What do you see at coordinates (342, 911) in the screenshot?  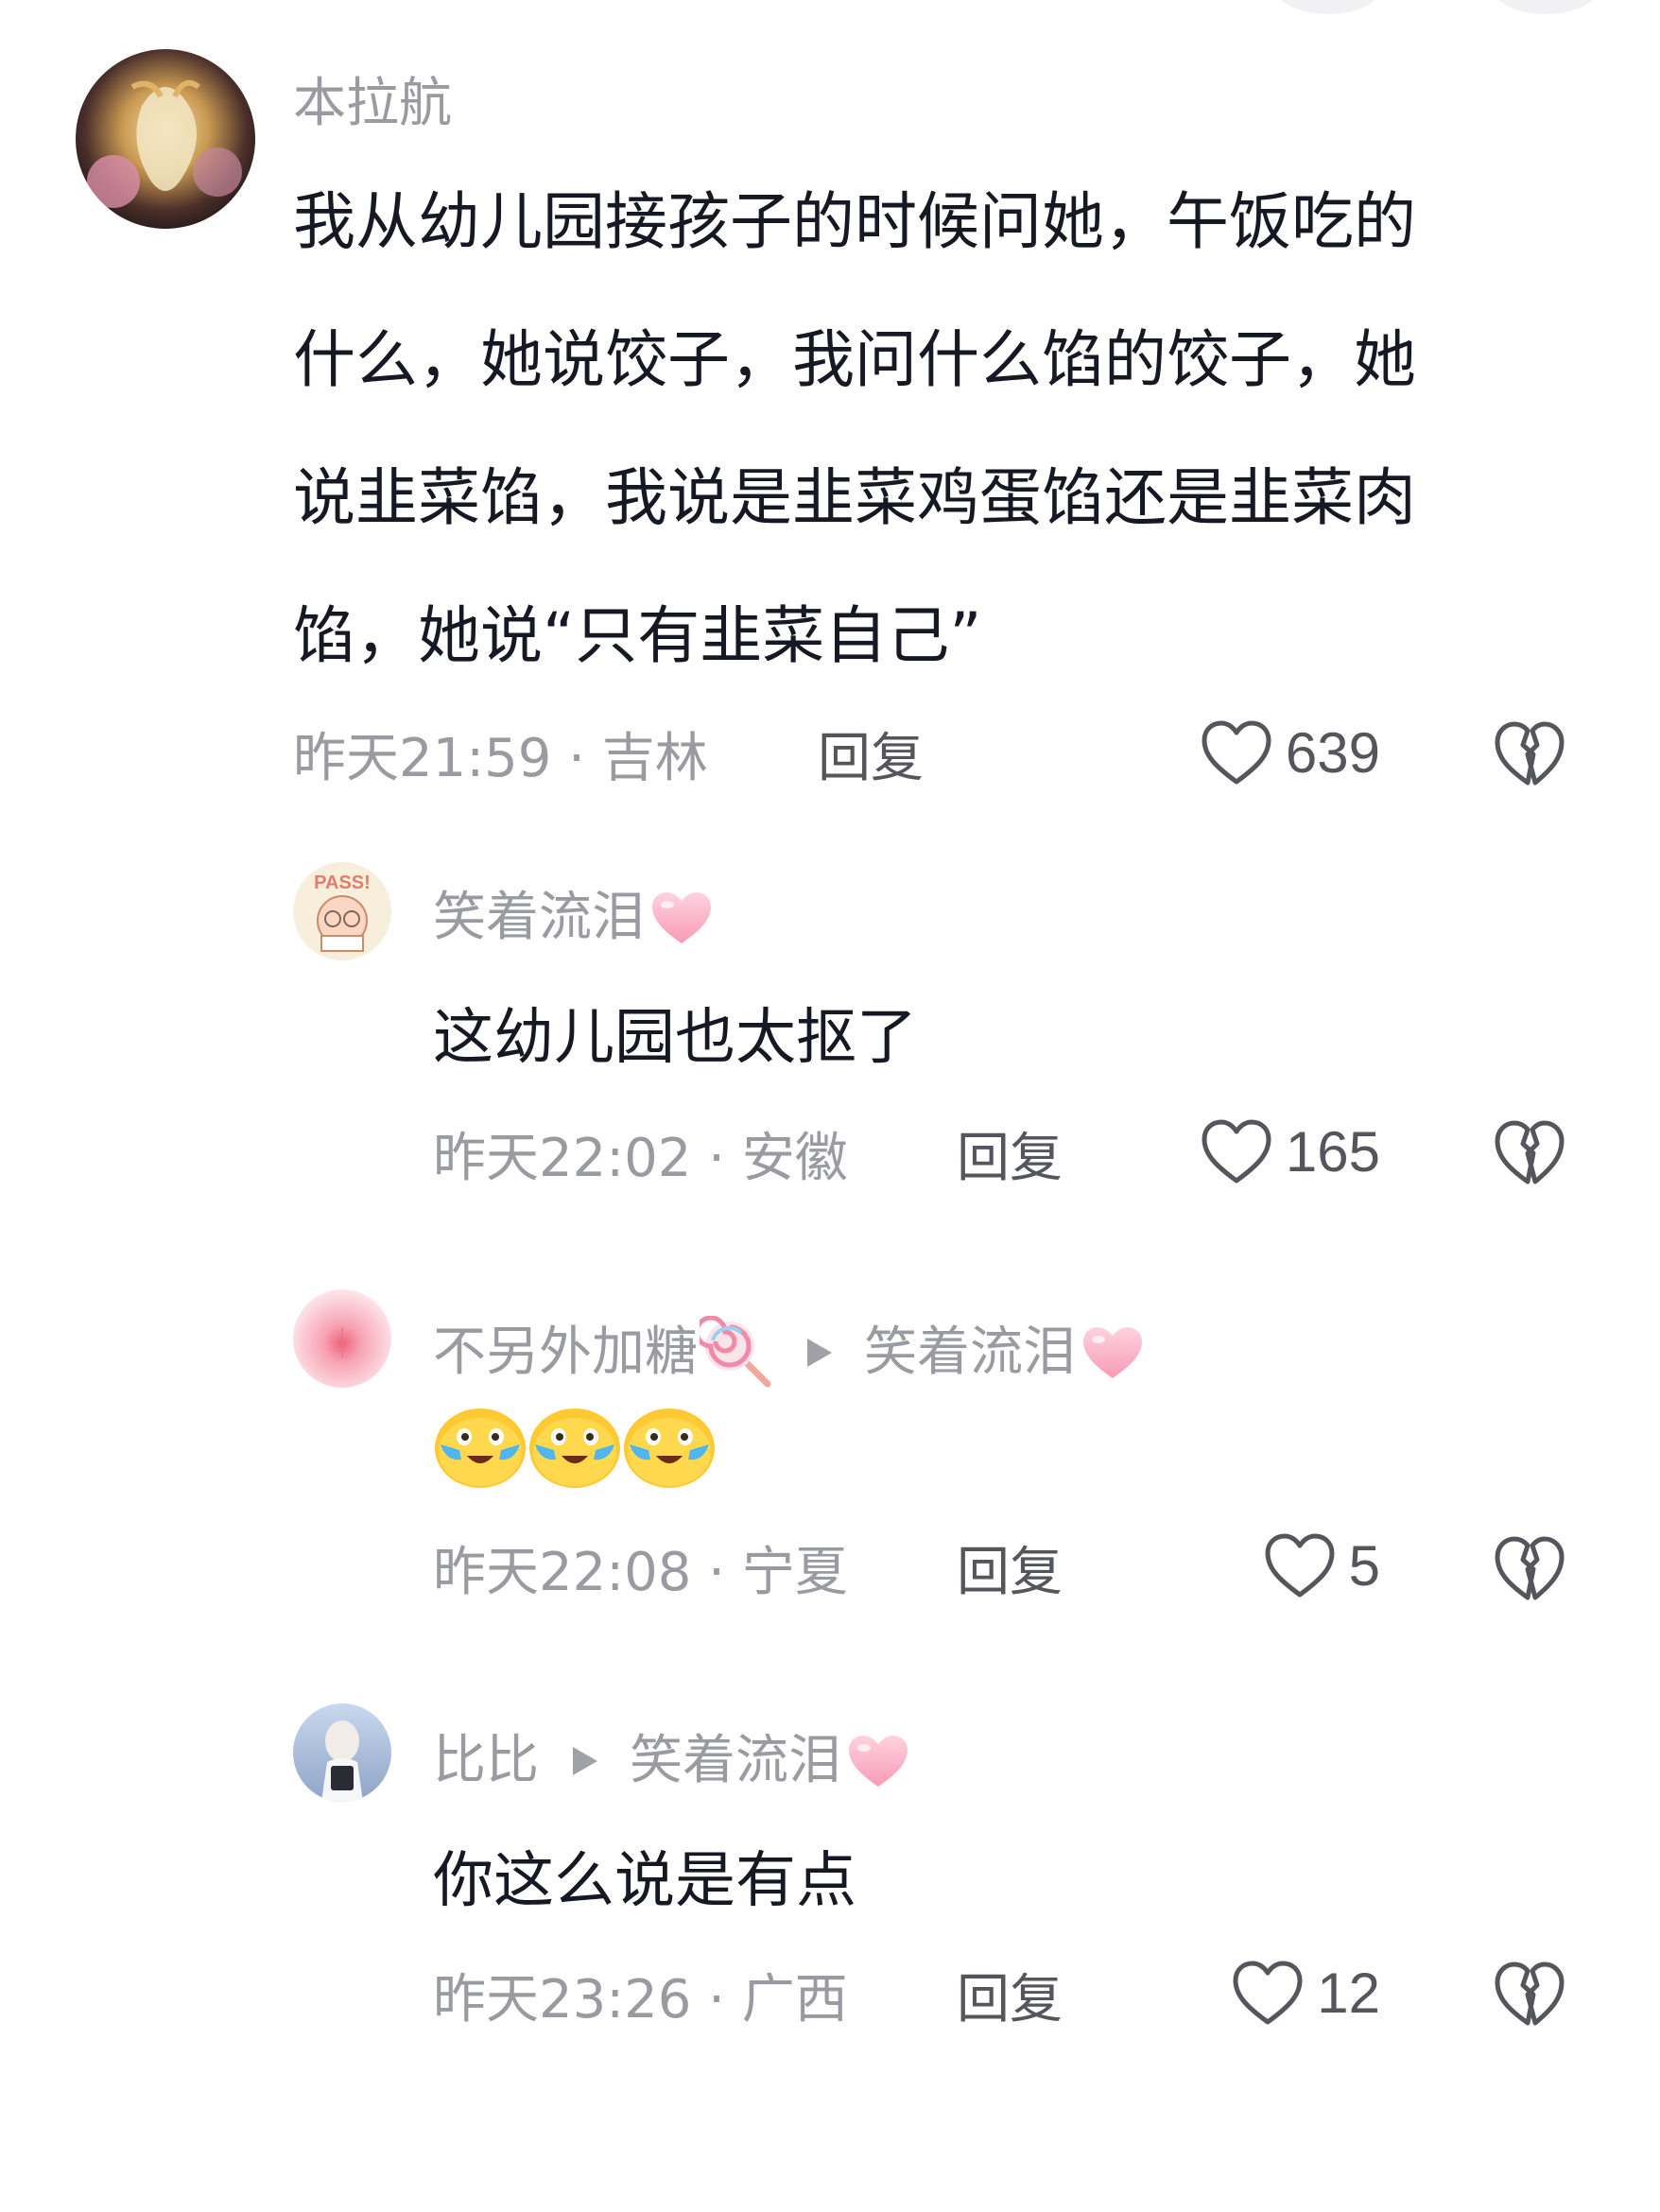 I see `avatar: PASS!` at bounding box center [342, 911].